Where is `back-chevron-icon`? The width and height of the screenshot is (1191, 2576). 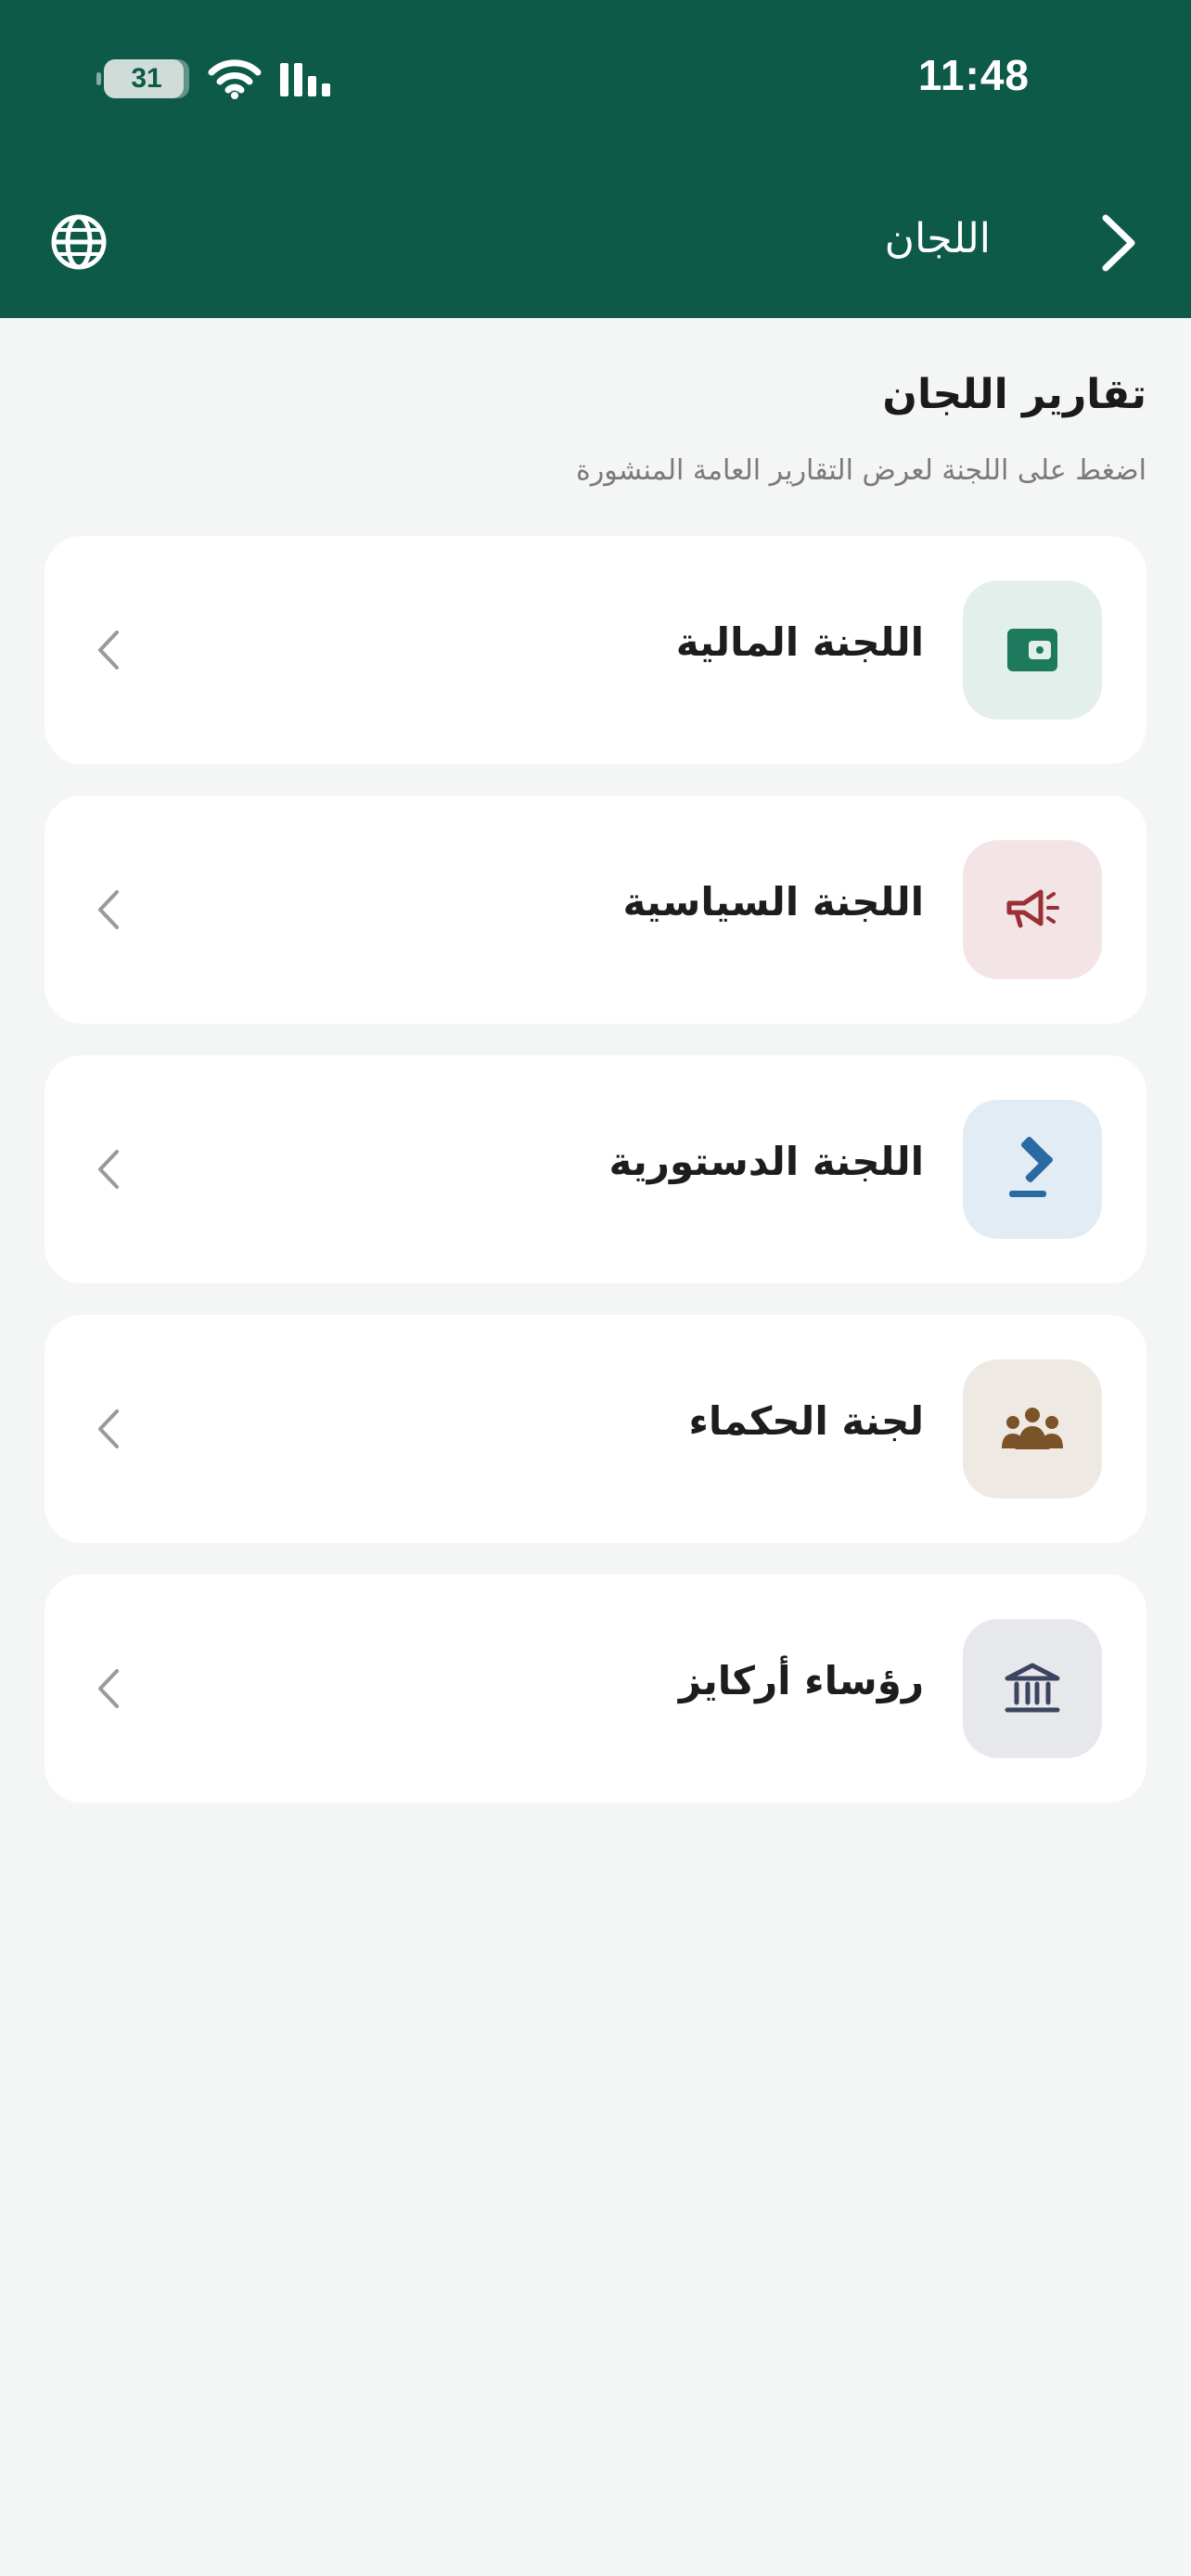 back-chevron-icon is located at coordinates (1118, 243).